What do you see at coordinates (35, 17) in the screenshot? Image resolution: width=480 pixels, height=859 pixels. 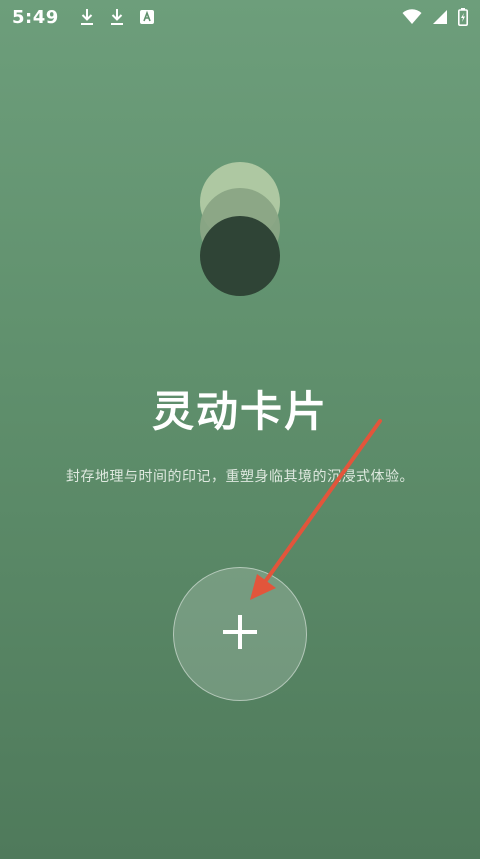 I see `status-time: 5:49` at bounding box center [35, 17].